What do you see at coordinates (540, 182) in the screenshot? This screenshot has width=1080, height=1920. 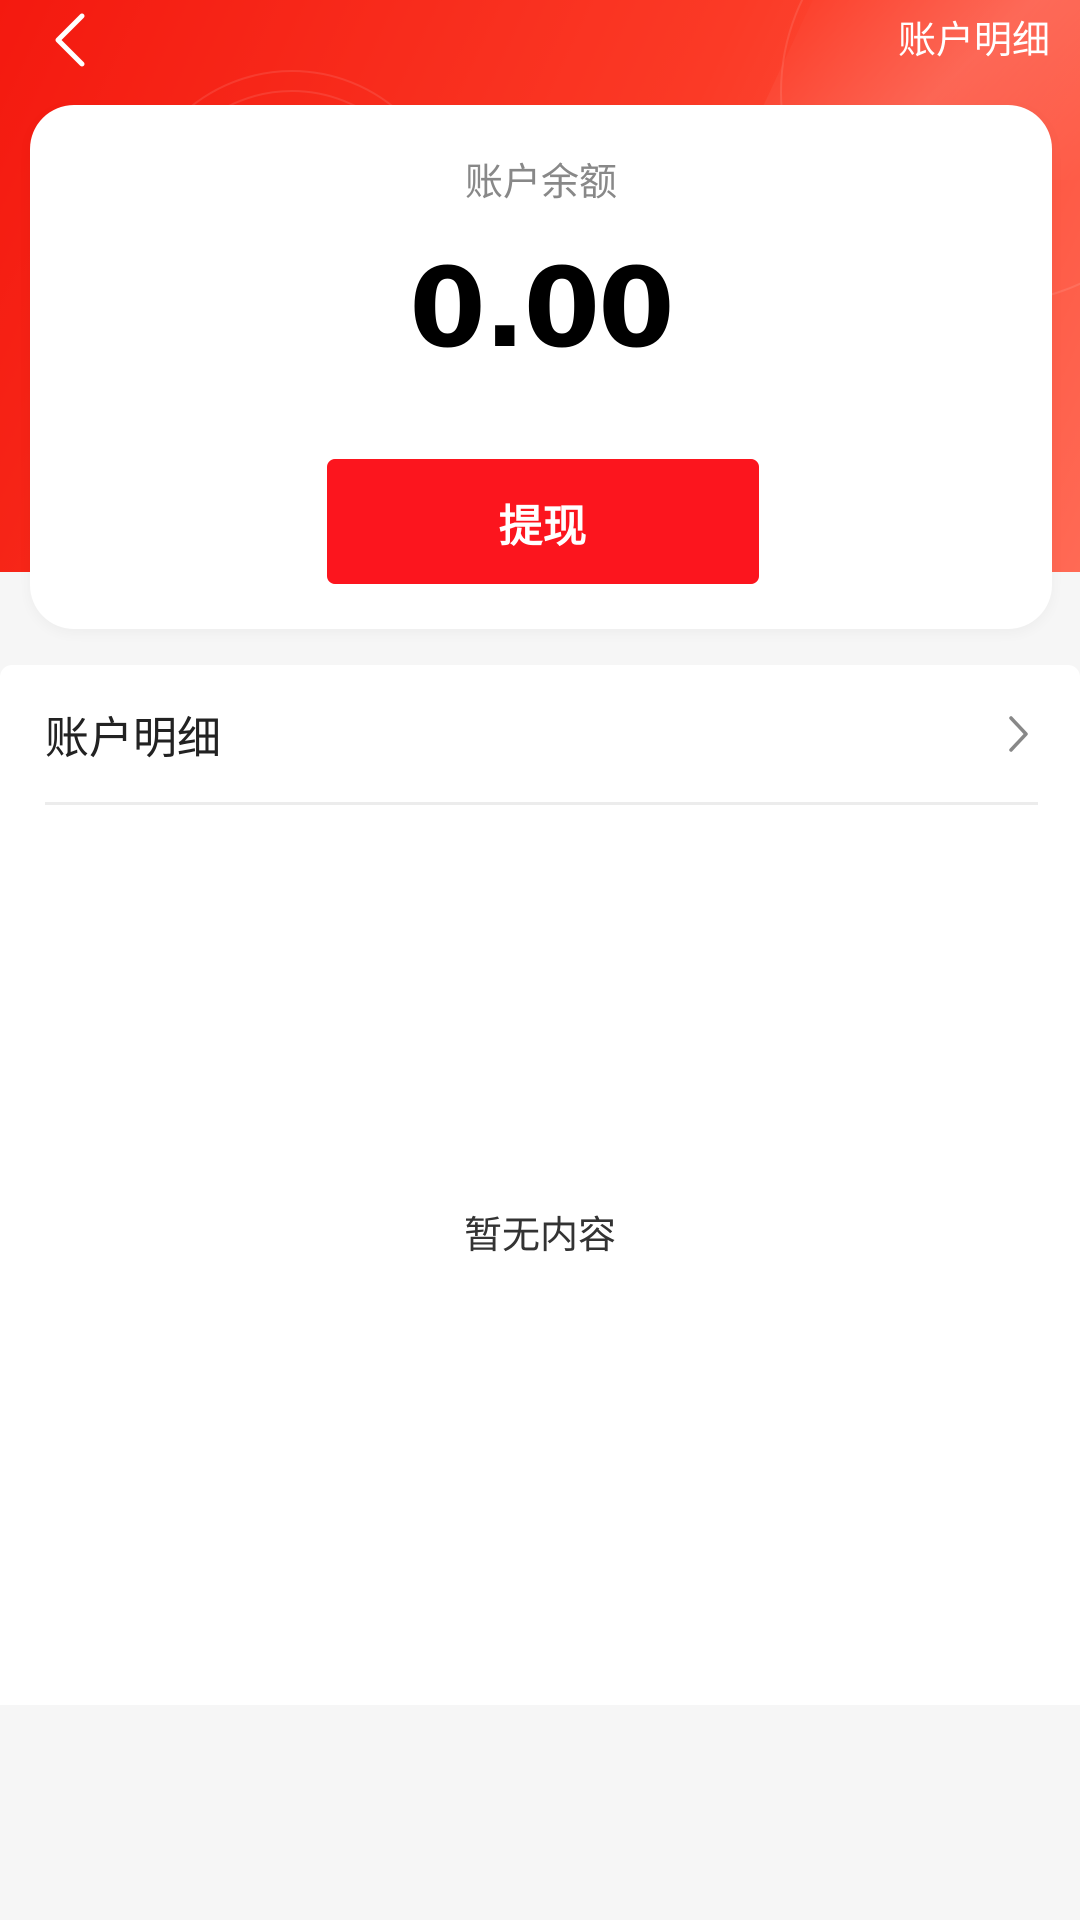 I see `balance-label: 账户余额` at bounding box center [540, 182].